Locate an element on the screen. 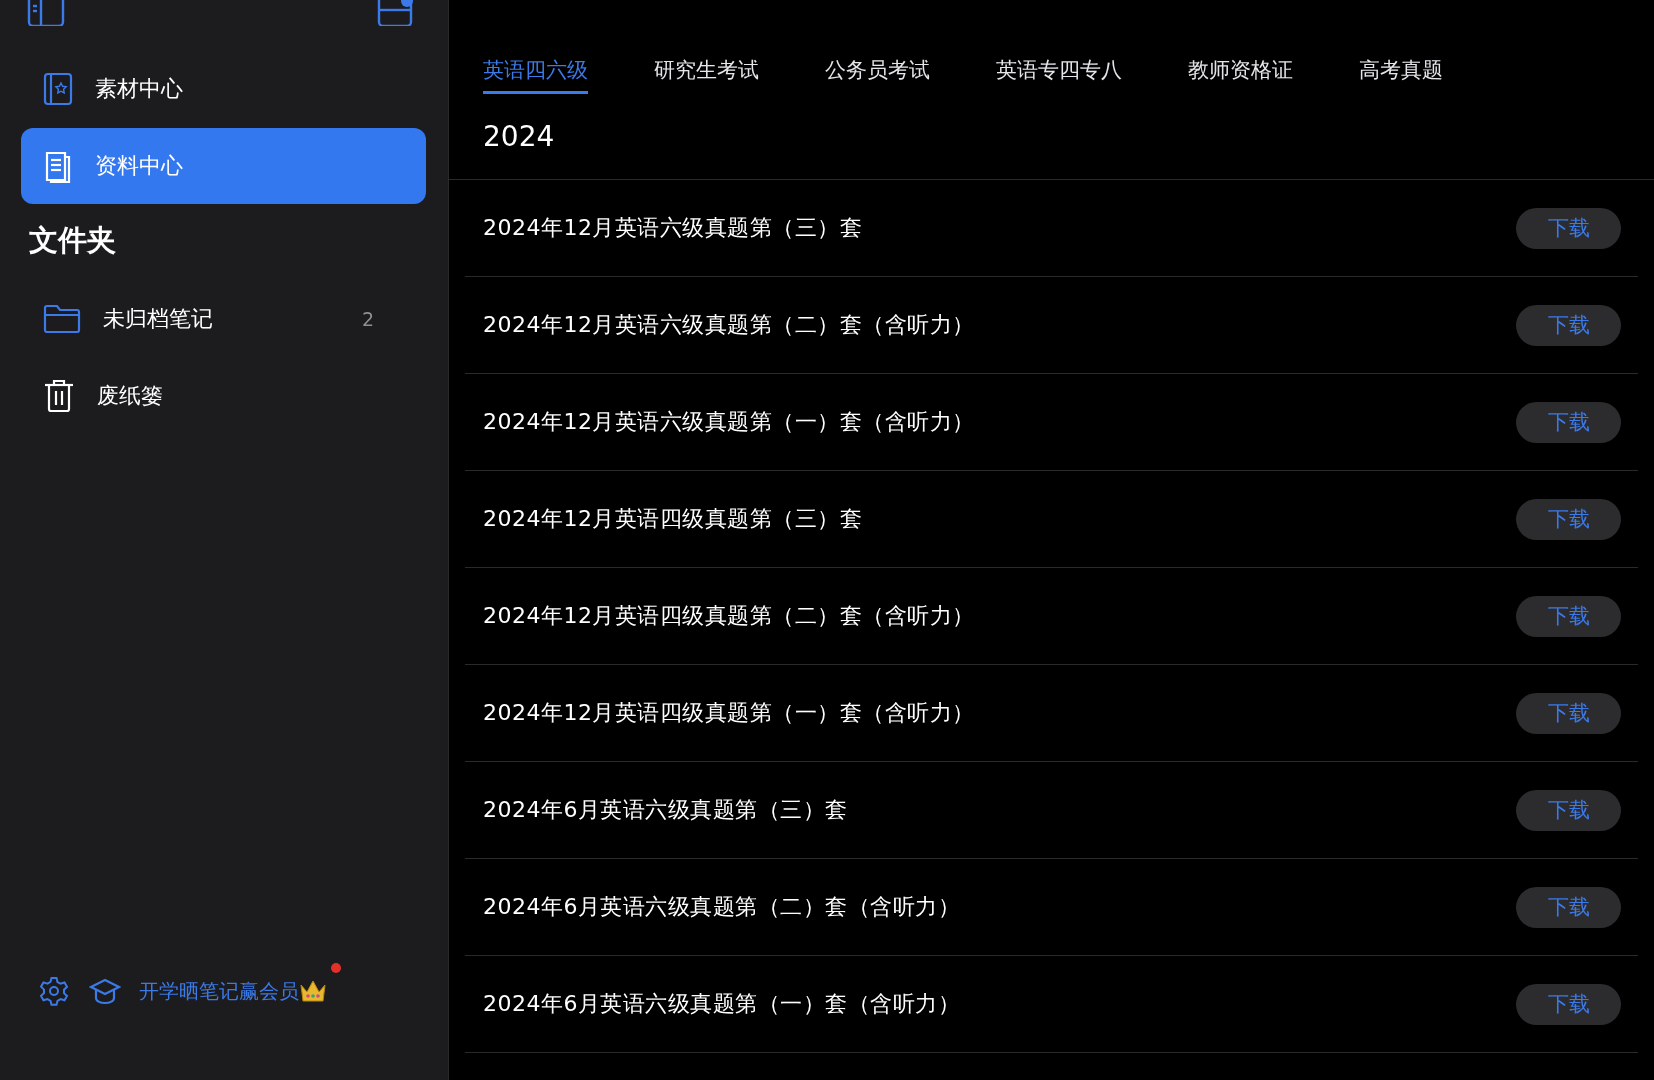 This screenshot has width=1654, height=1080. folder-item: 废纸篓 is located at coordinates (223, 396).